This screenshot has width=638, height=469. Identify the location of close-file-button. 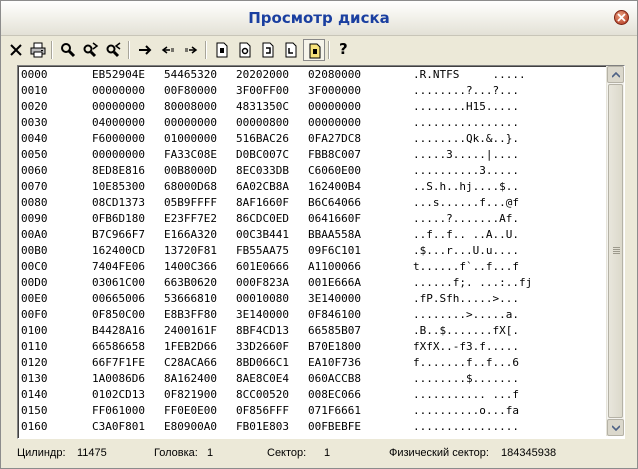
(16, 50).